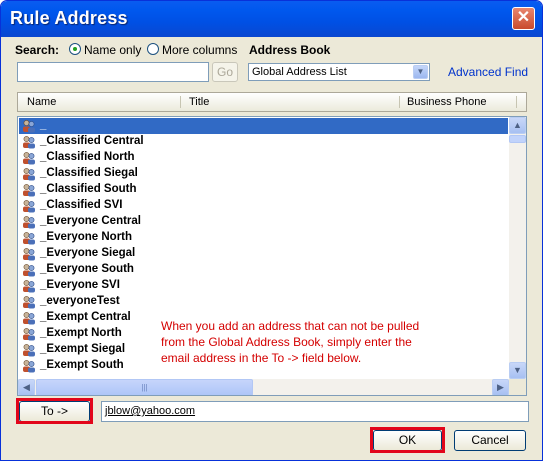  What do you see at coordinates (81, 205) in the screenshot?
I see `list-item-name: _Classified SVI` at bounding box center [81, 205].